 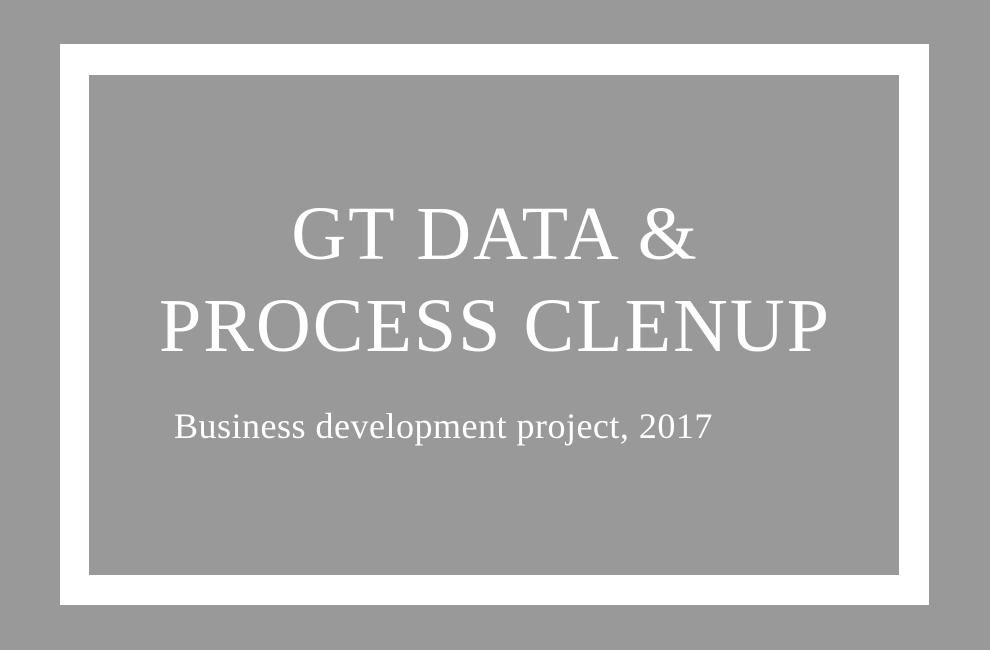 I want to click on subtitle: Business development project, 2017, so click(x=443, y=426).